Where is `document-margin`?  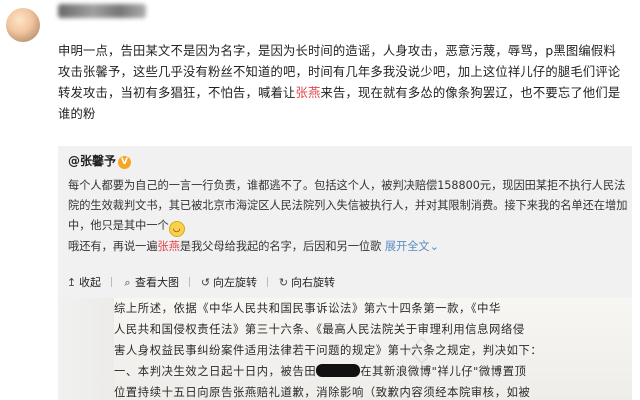 document-margin is located at coordinates (86, 349).